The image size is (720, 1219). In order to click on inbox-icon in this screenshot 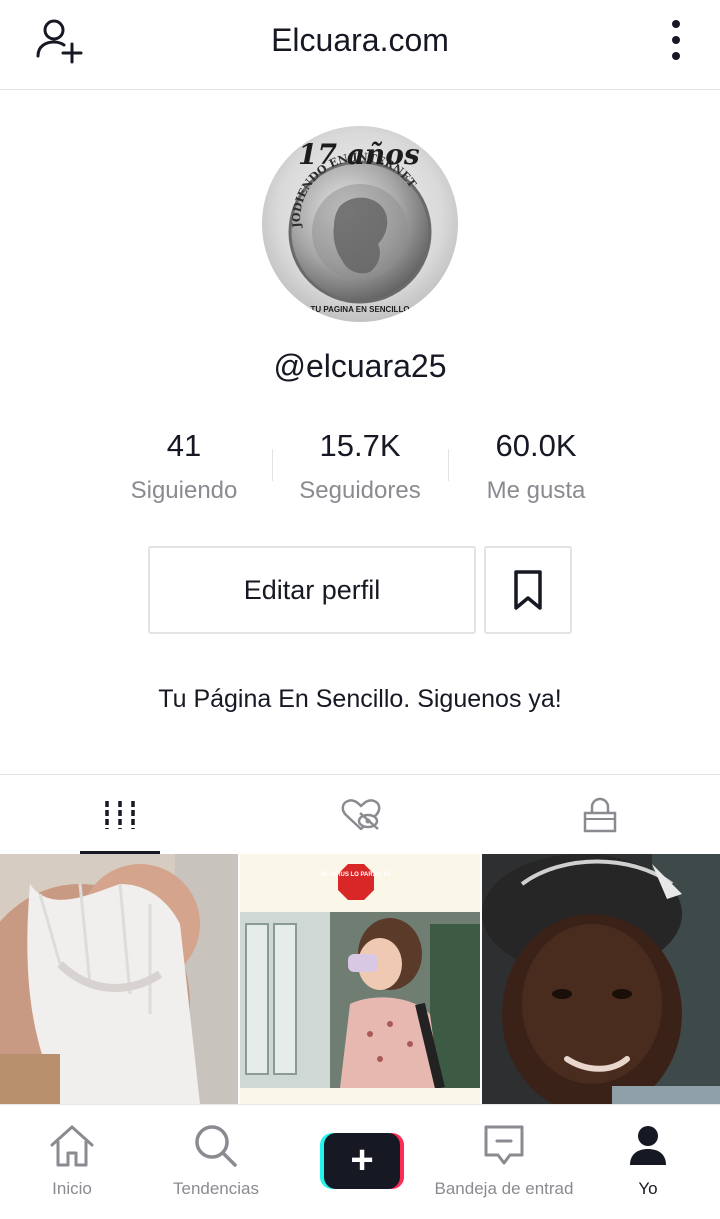, I will do `click(504, 1145)`.